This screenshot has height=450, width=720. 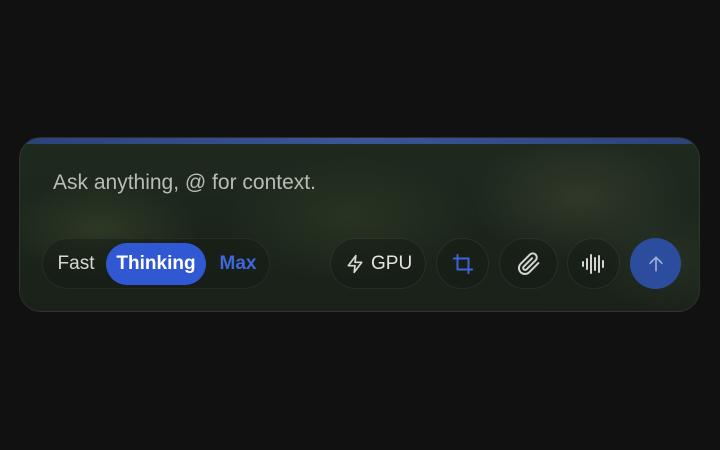 I want to click on prompt-input, so click(x=353, y=183).